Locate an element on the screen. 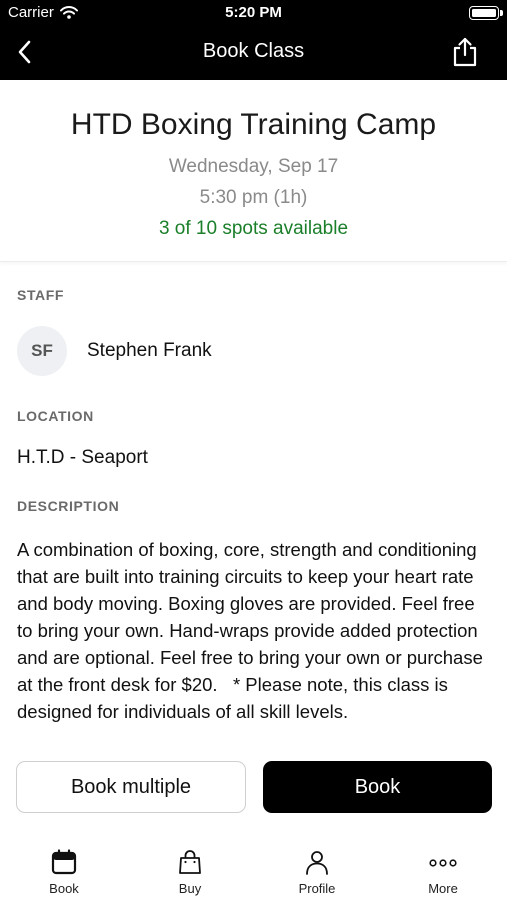 Image resolution: width=507 pixels, height=900 pixels. page-title: Book Class is located at coordinates (253, 51).